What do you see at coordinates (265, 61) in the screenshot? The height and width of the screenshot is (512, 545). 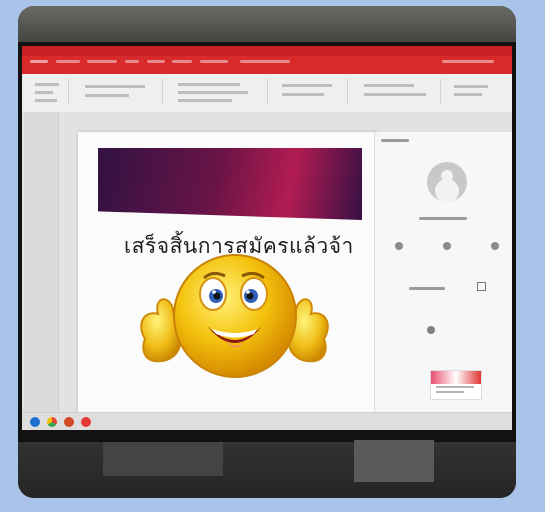 I see `tab-help` at bounding box center [265, 61].